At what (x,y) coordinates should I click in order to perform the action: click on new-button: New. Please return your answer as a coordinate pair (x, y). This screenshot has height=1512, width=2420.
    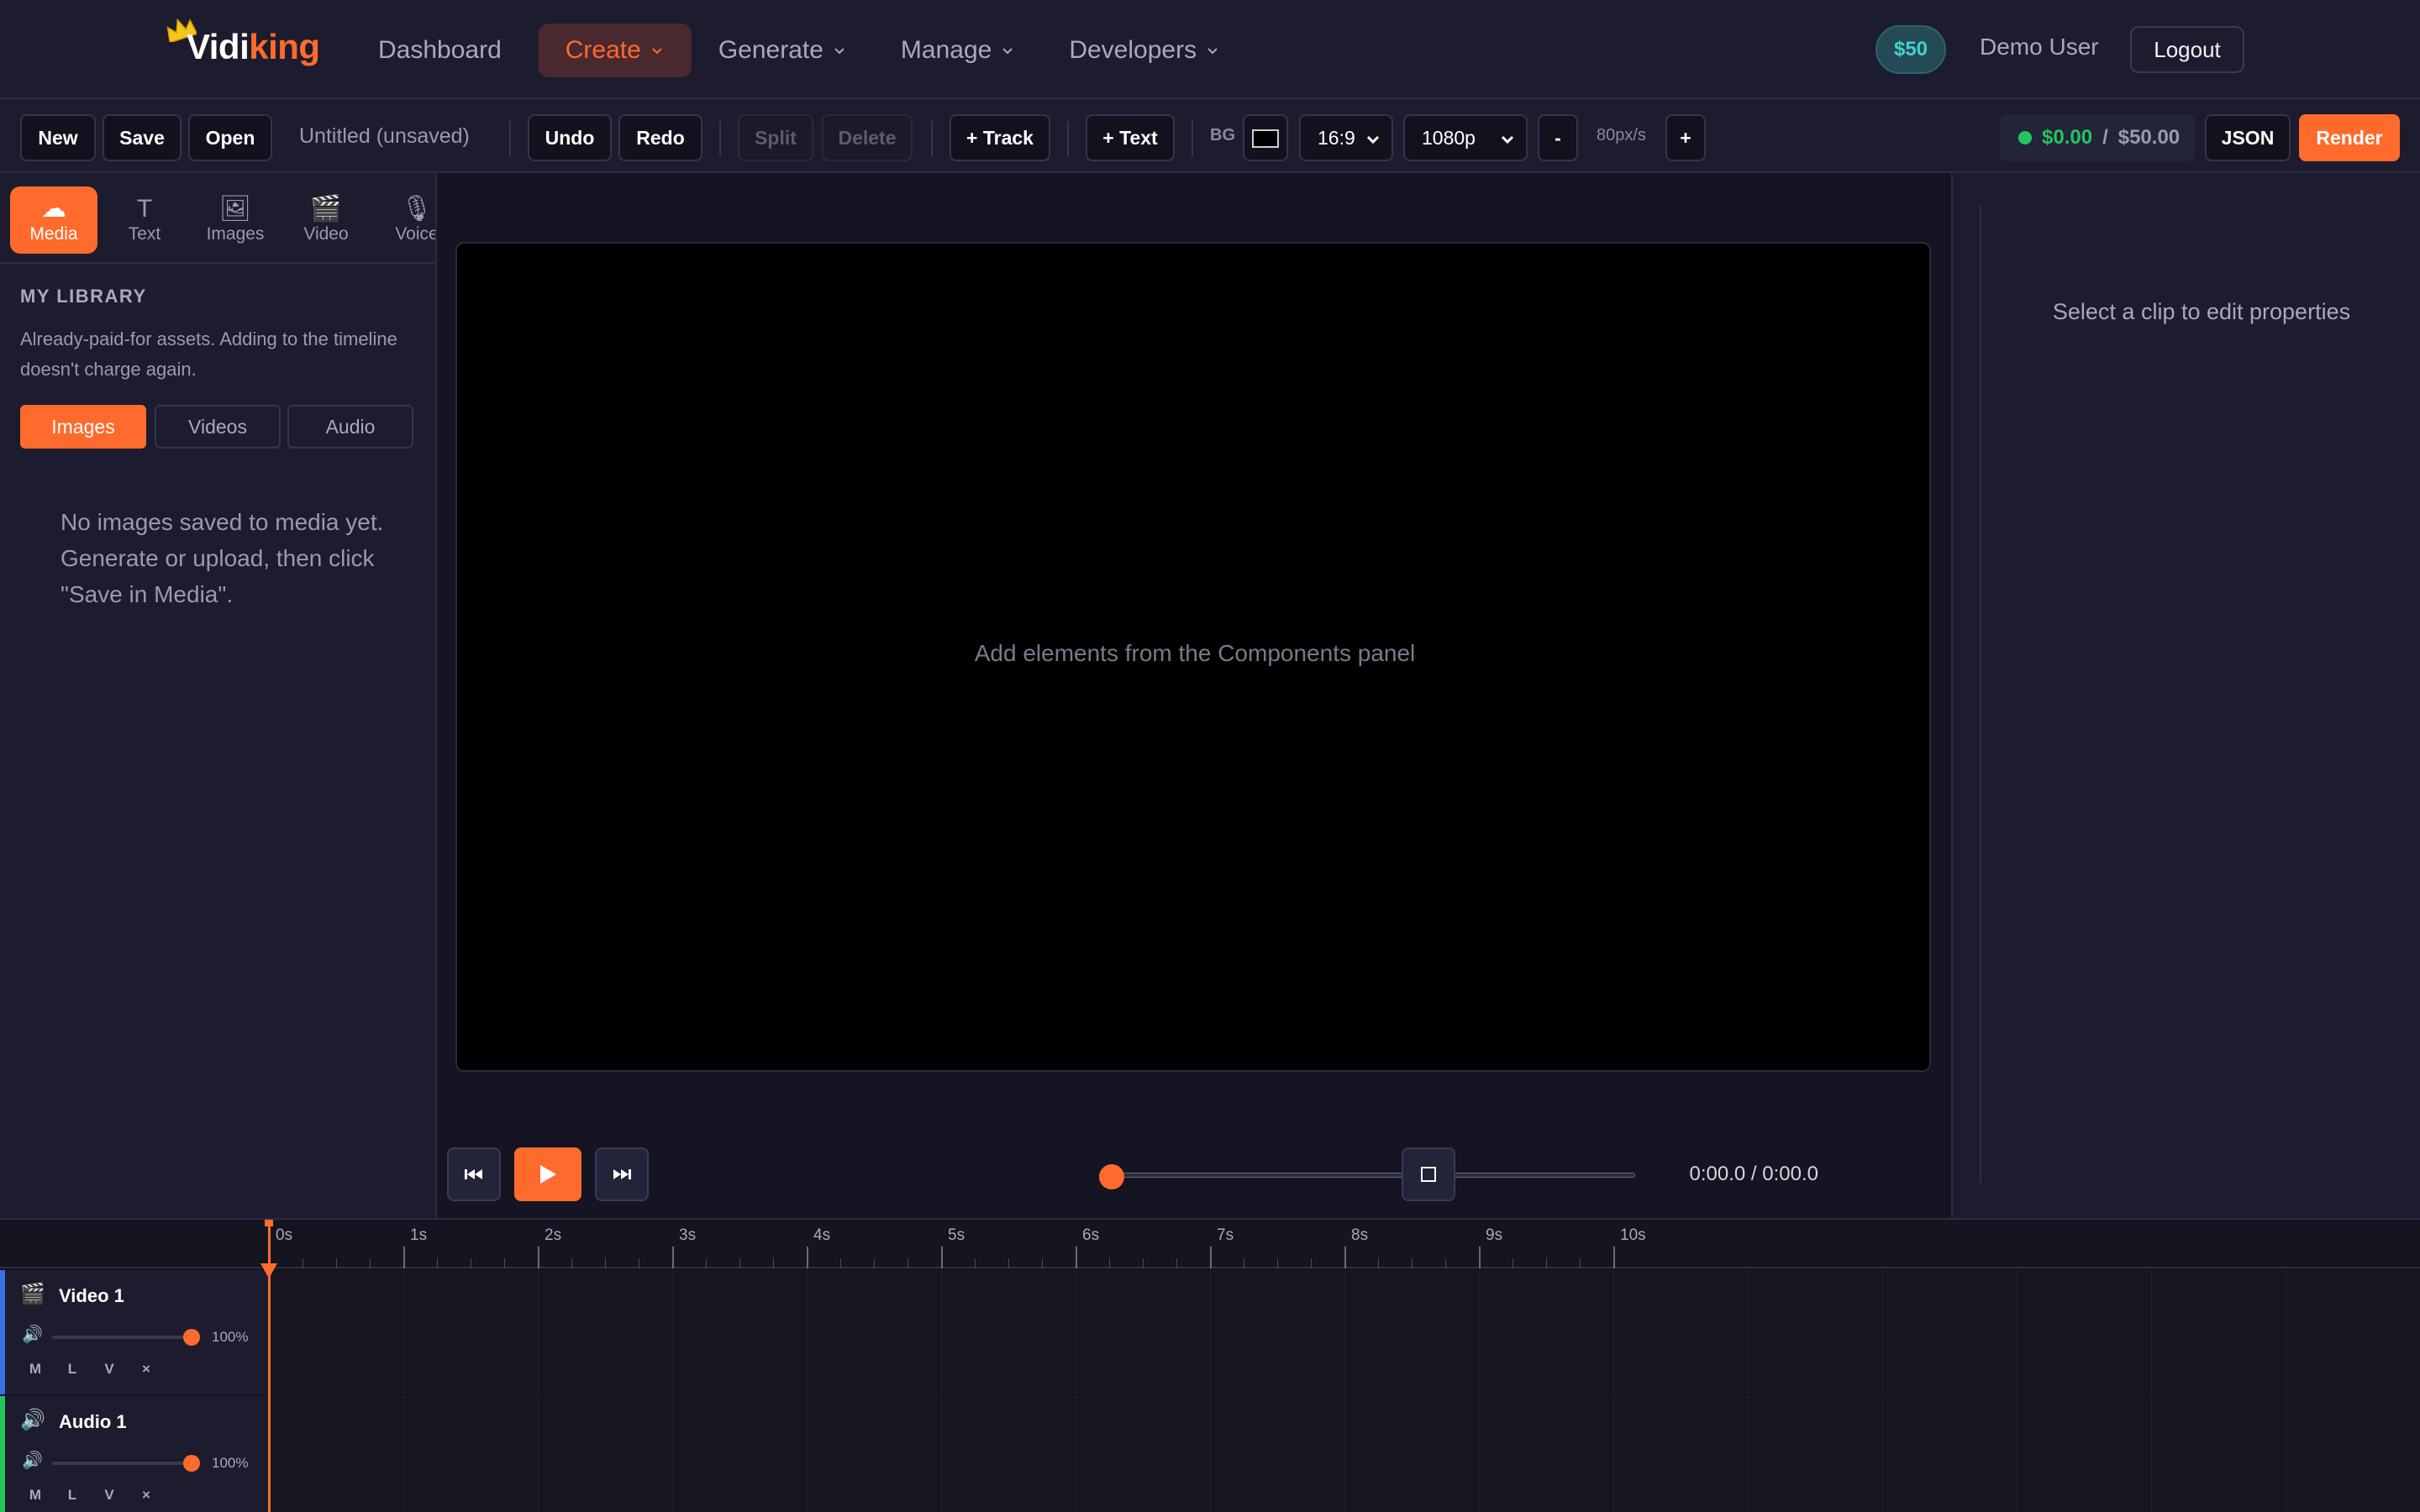
    Looking at the image, I should click on (58, 137).